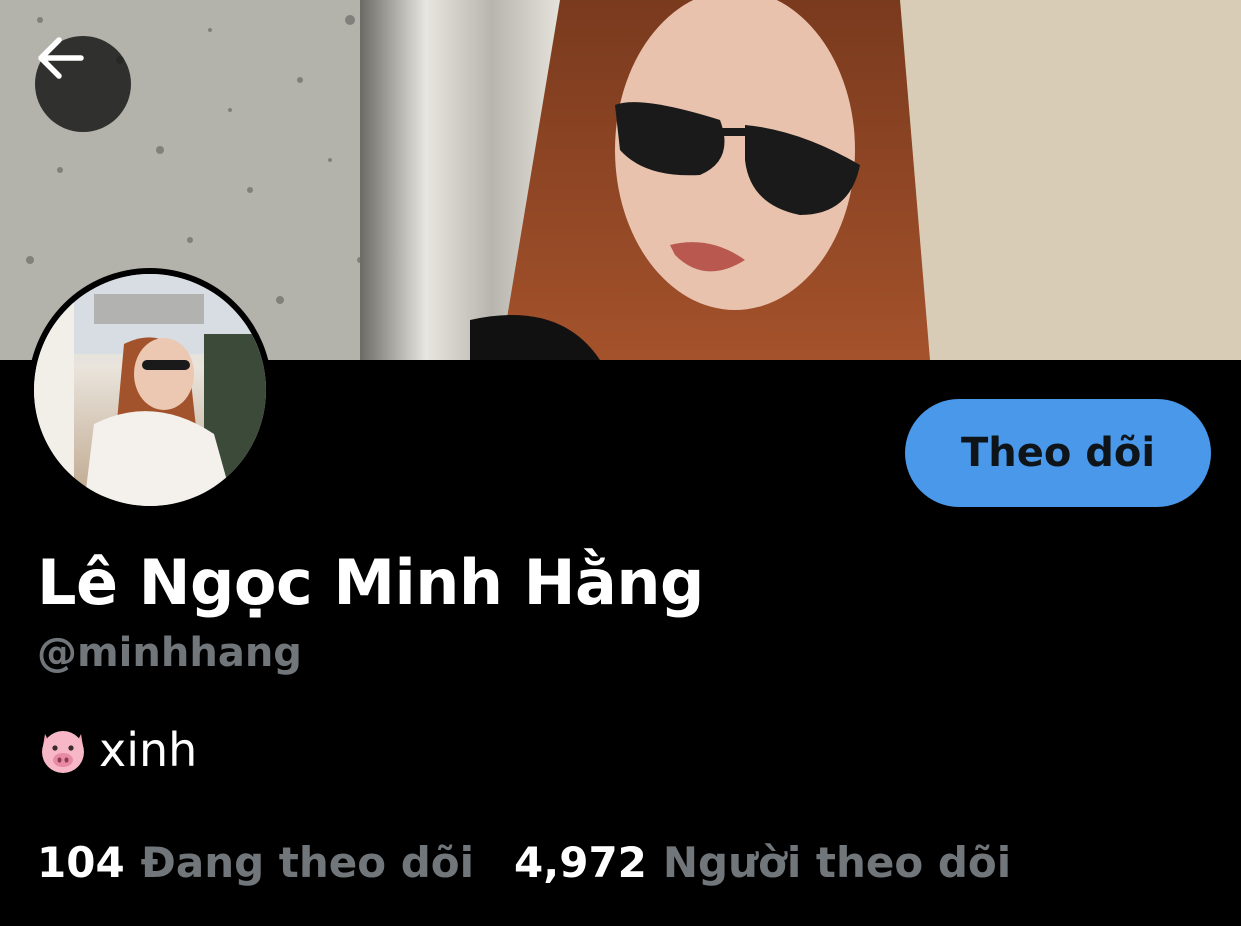  Describe the element at coordinates (1058, 453) in the screenshot. I see `follow-button: Theo dõi` at that location.